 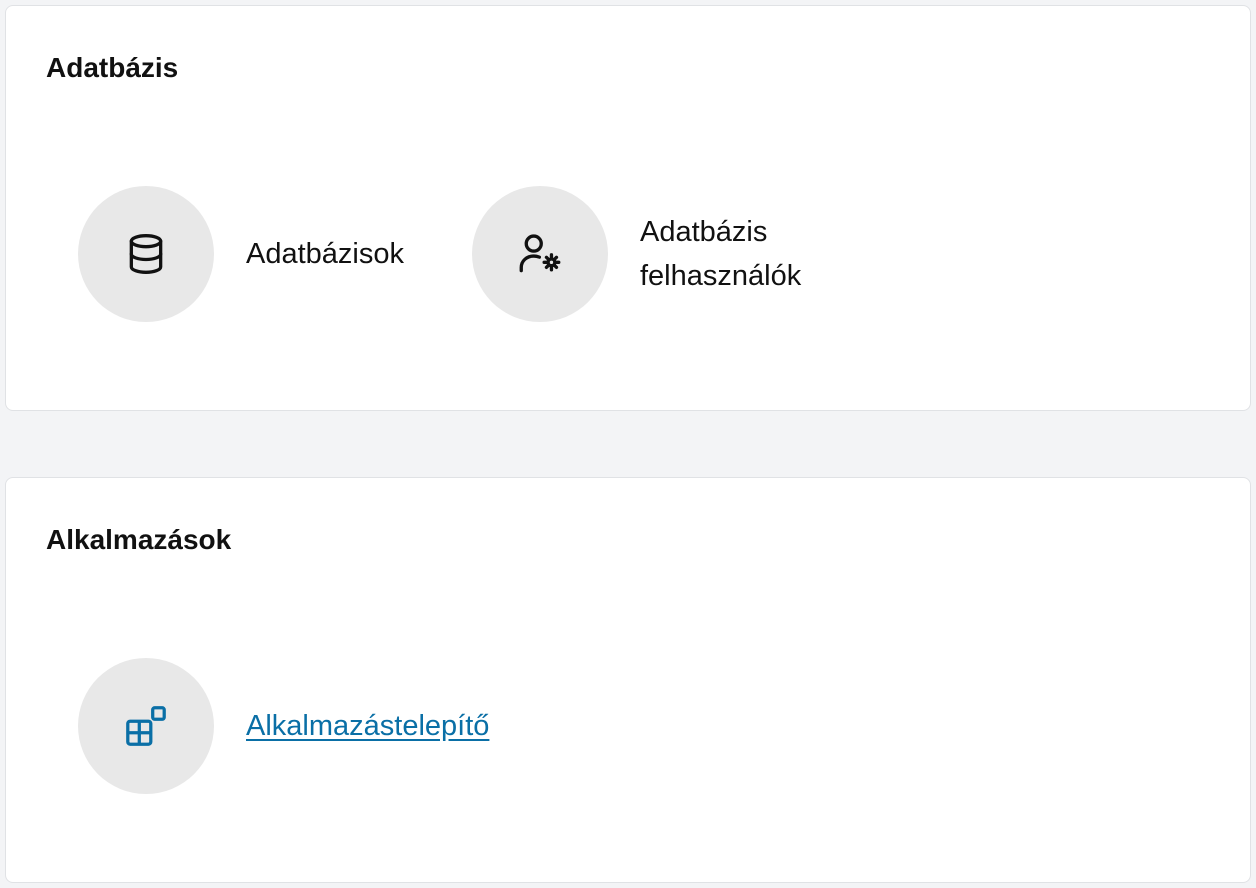 What do you see at coordinates (241, 254) in the screenshot?
I see `databases-item: Adatbázisok` at bounding box center [241, 254].